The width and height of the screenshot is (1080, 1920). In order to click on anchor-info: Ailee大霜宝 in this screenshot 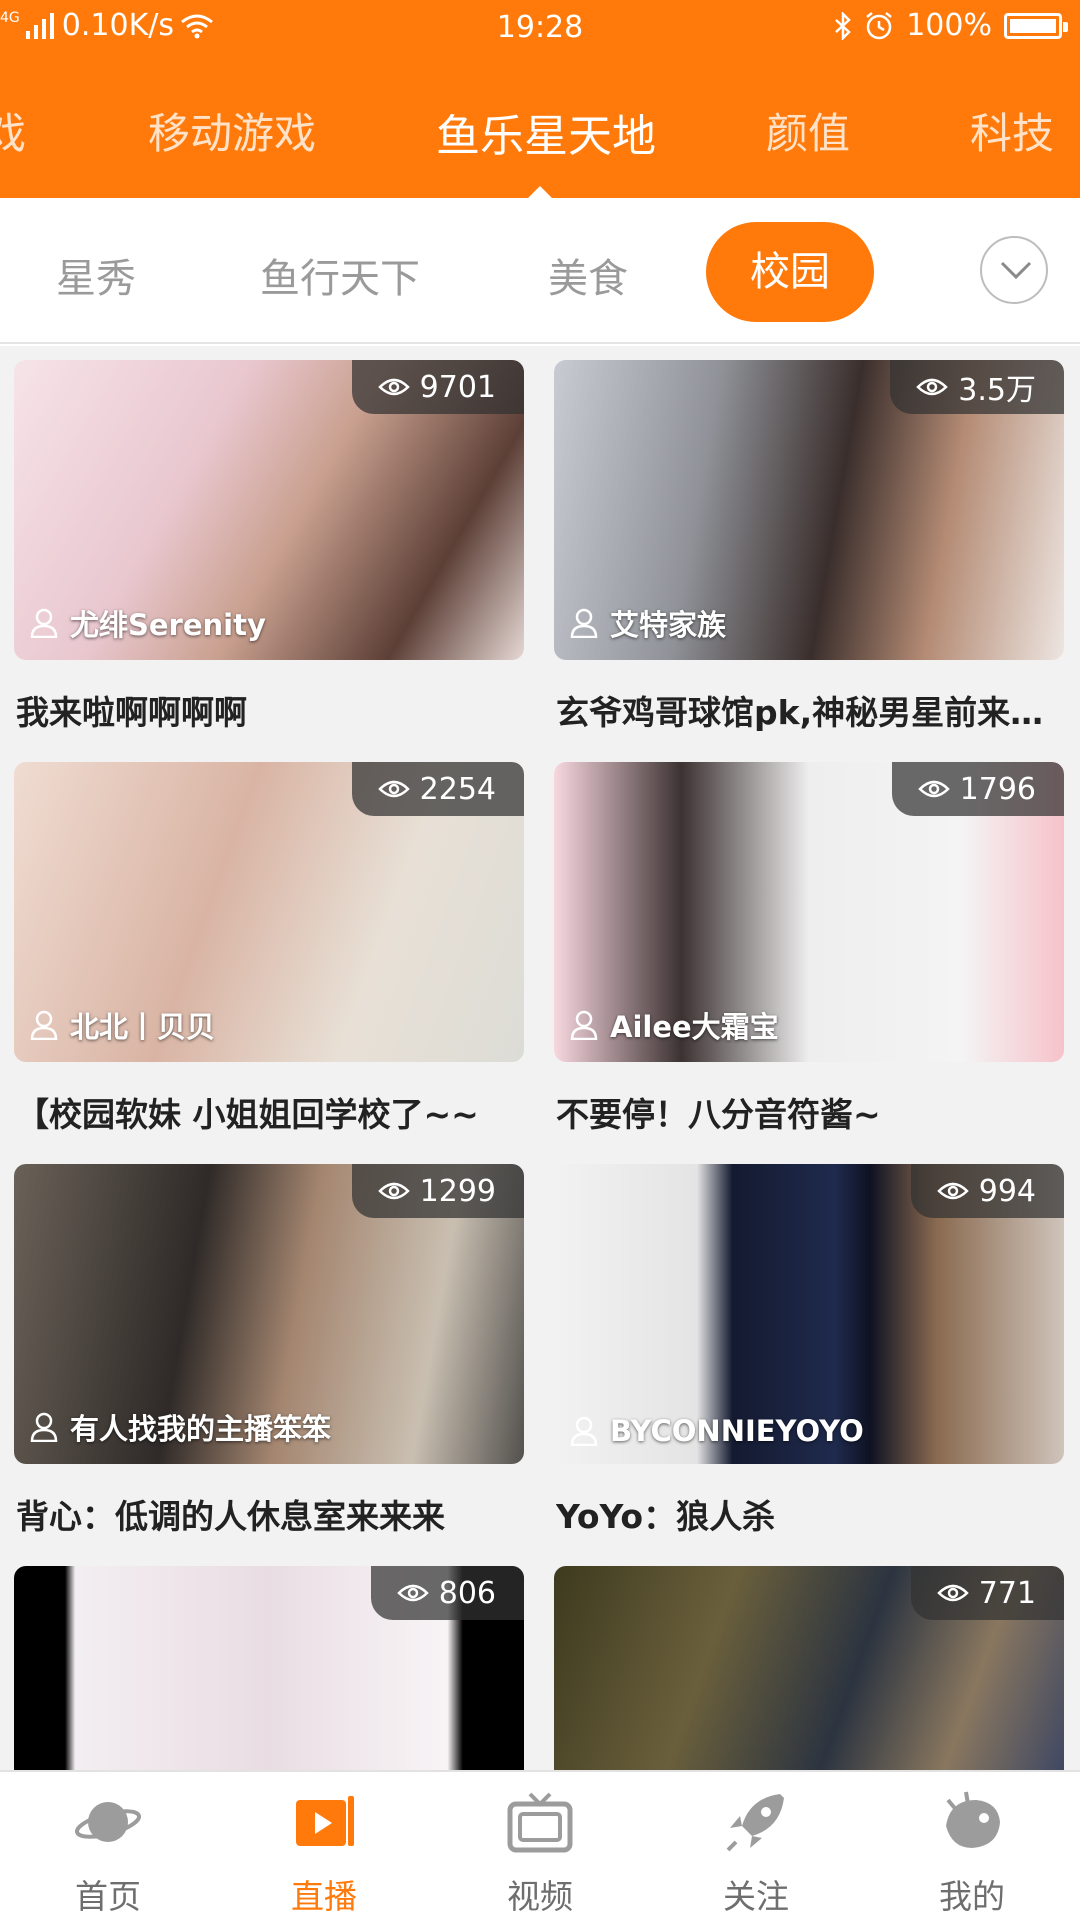, I will do `click(674, 1025)`.